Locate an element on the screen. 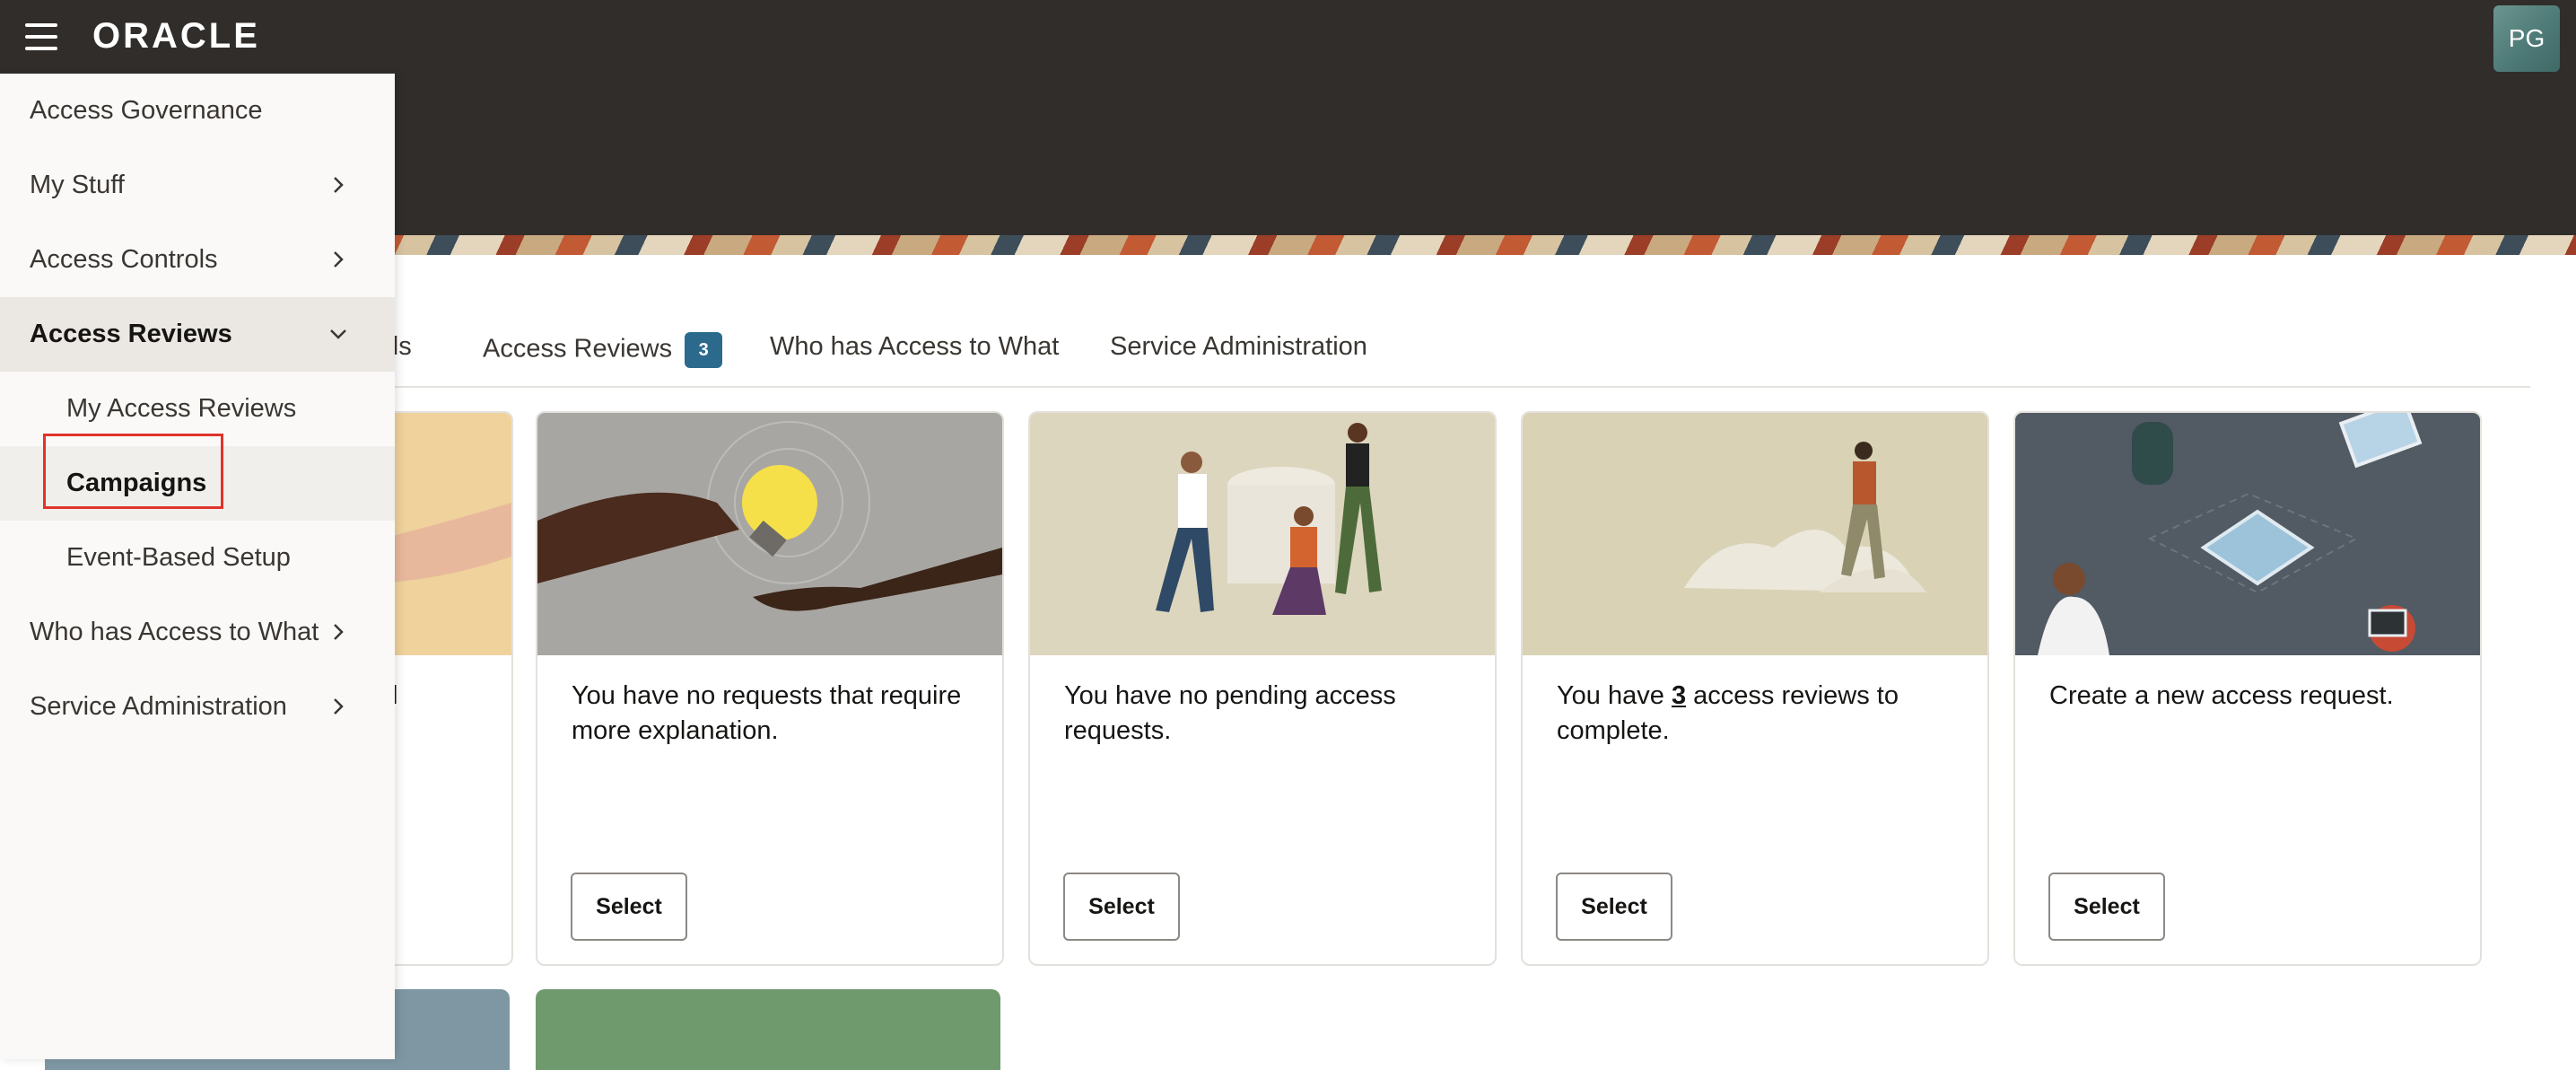 Image resolution: width=2576 pixels, height=1070 pixels. card-new-request: Create a new access request. Select is located at coordinates (2248, 688).